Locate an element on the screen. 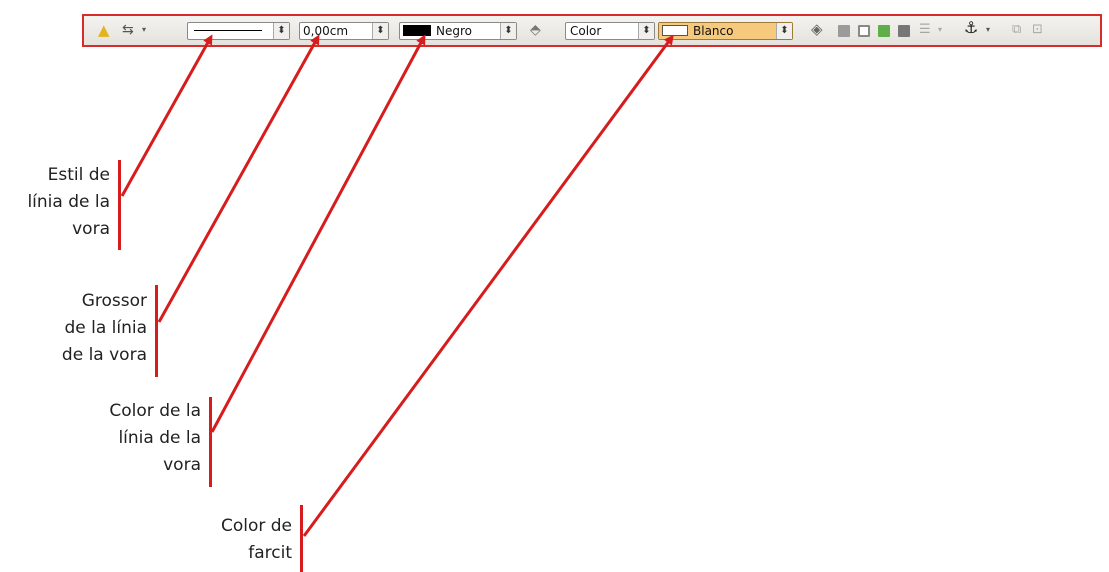 The height and width of the screenshot is (572, 1109). annotation-line: de la vora is located at coordinates (104, 355).